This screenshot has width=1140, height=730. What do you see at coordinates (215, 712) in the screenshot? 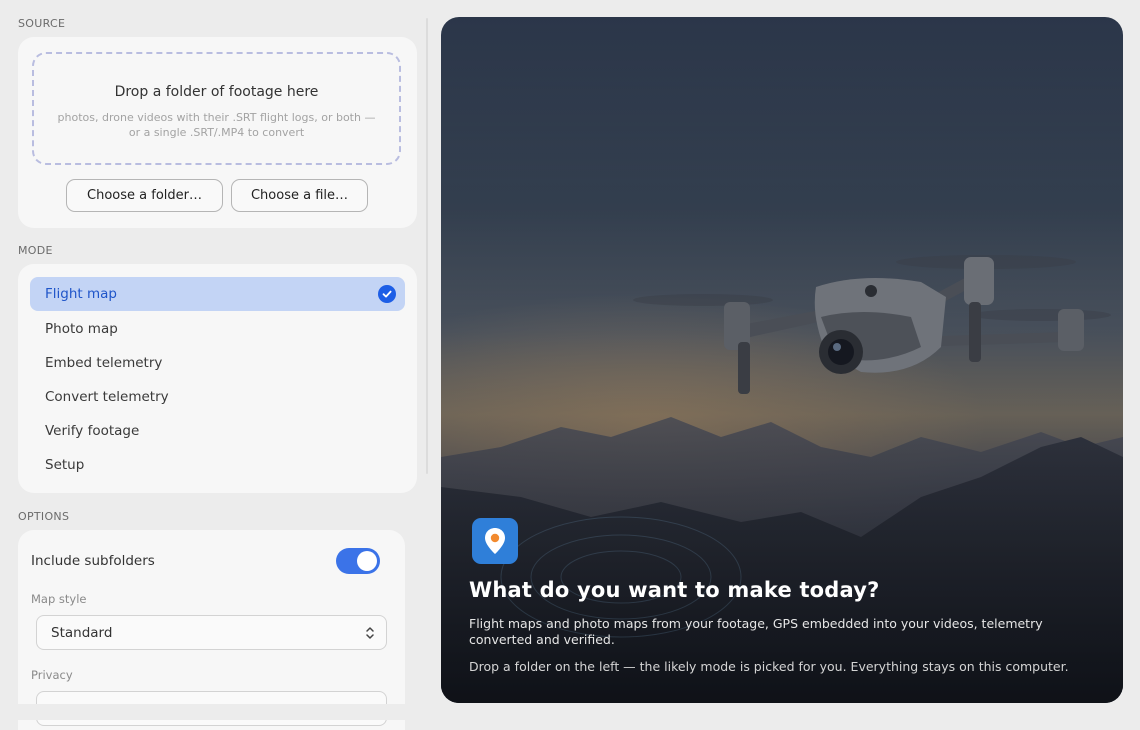
I see `scroll-clip` at bounding box center [215, 712].